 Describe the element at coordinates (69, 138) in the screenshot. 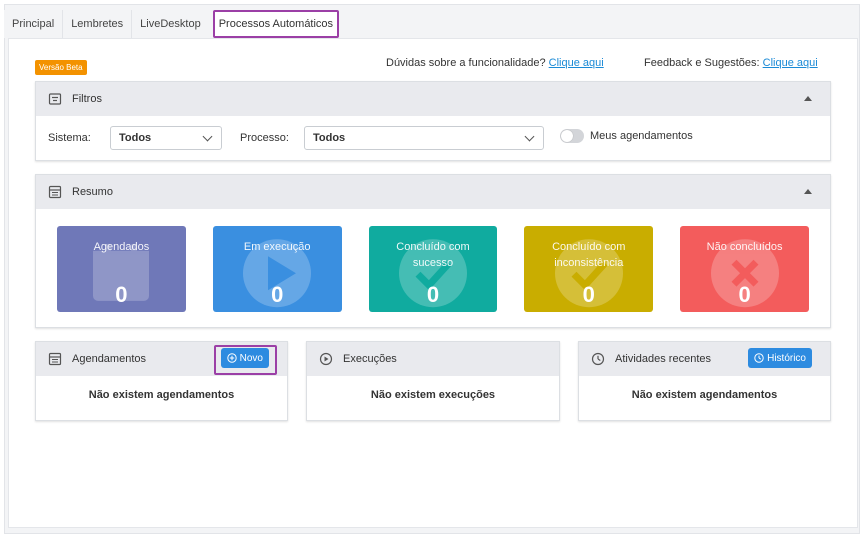

I see `system-label: Sistema:` at that location.